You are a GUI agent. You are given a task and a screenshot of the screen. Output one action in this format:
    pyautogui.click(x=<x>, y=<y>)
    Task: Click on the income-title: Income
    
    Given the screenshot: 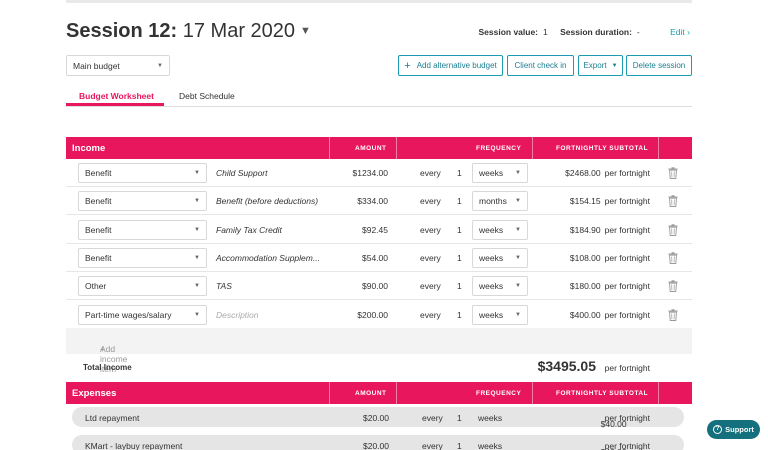 What is the action you would take?
    pyautogui.click(x=89, y=148)
    